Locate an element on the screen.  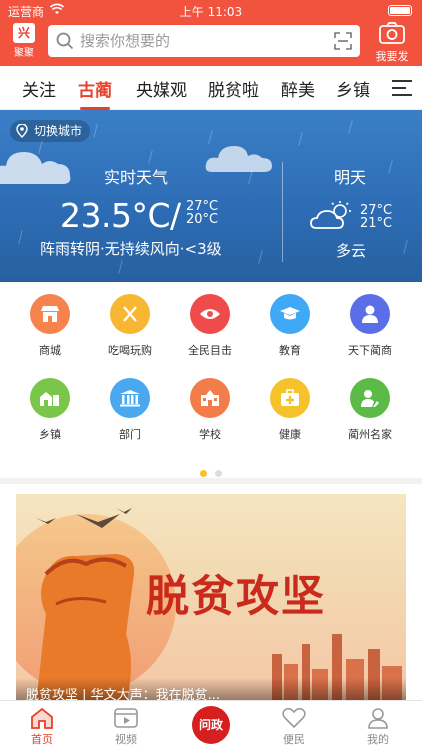
app-logo-icon: 兴 is located at coordinates (24, 33).